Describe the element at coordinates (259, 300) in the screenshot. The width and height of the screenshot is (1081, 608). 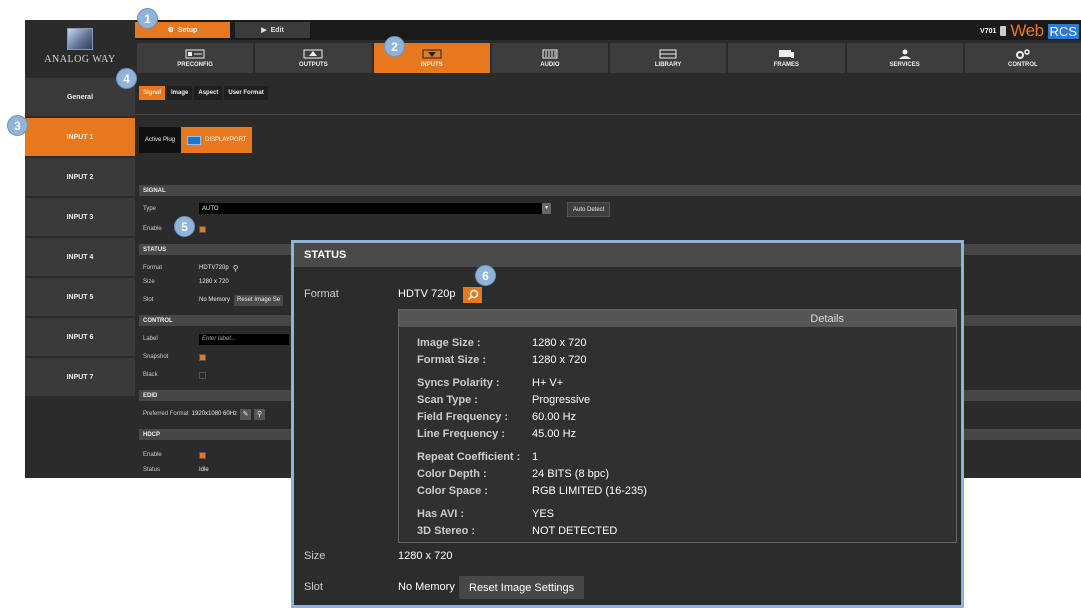
I see `reset-image-settings-button: Reset Image Se` at that location.